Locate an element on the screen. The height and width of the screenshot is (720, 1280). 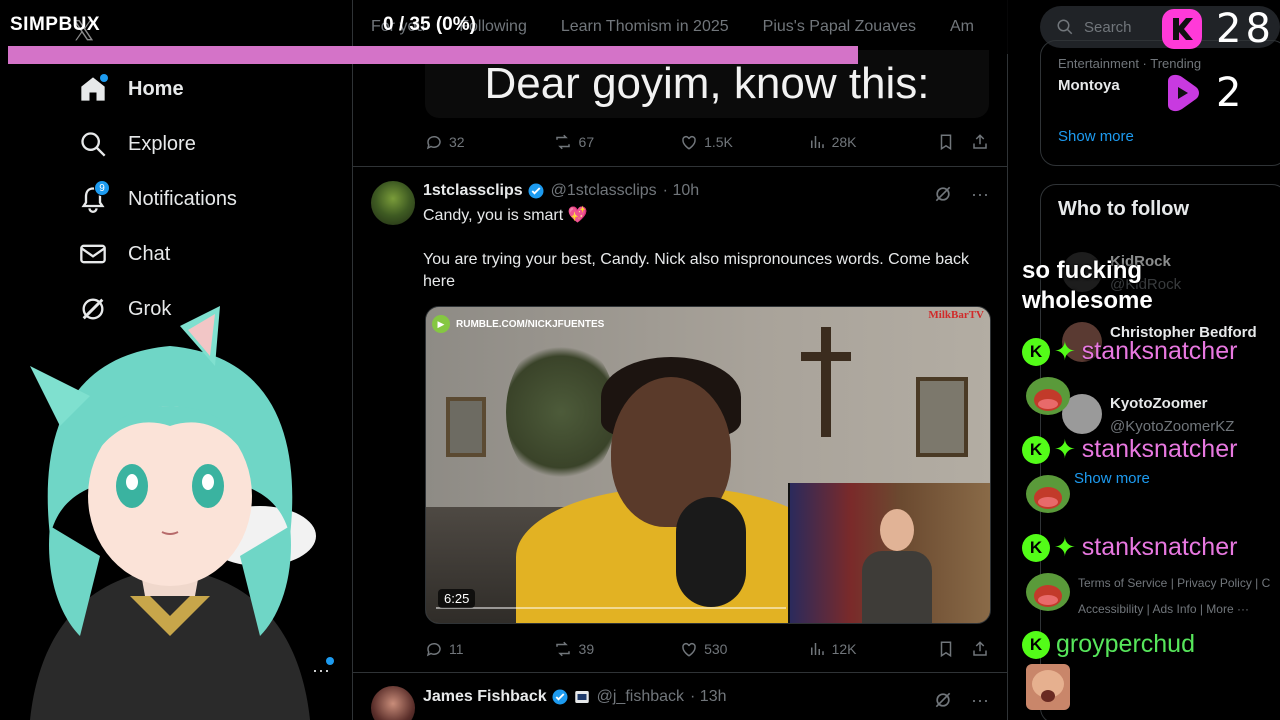
new-posts-dot is located at coordinates (104, 78).